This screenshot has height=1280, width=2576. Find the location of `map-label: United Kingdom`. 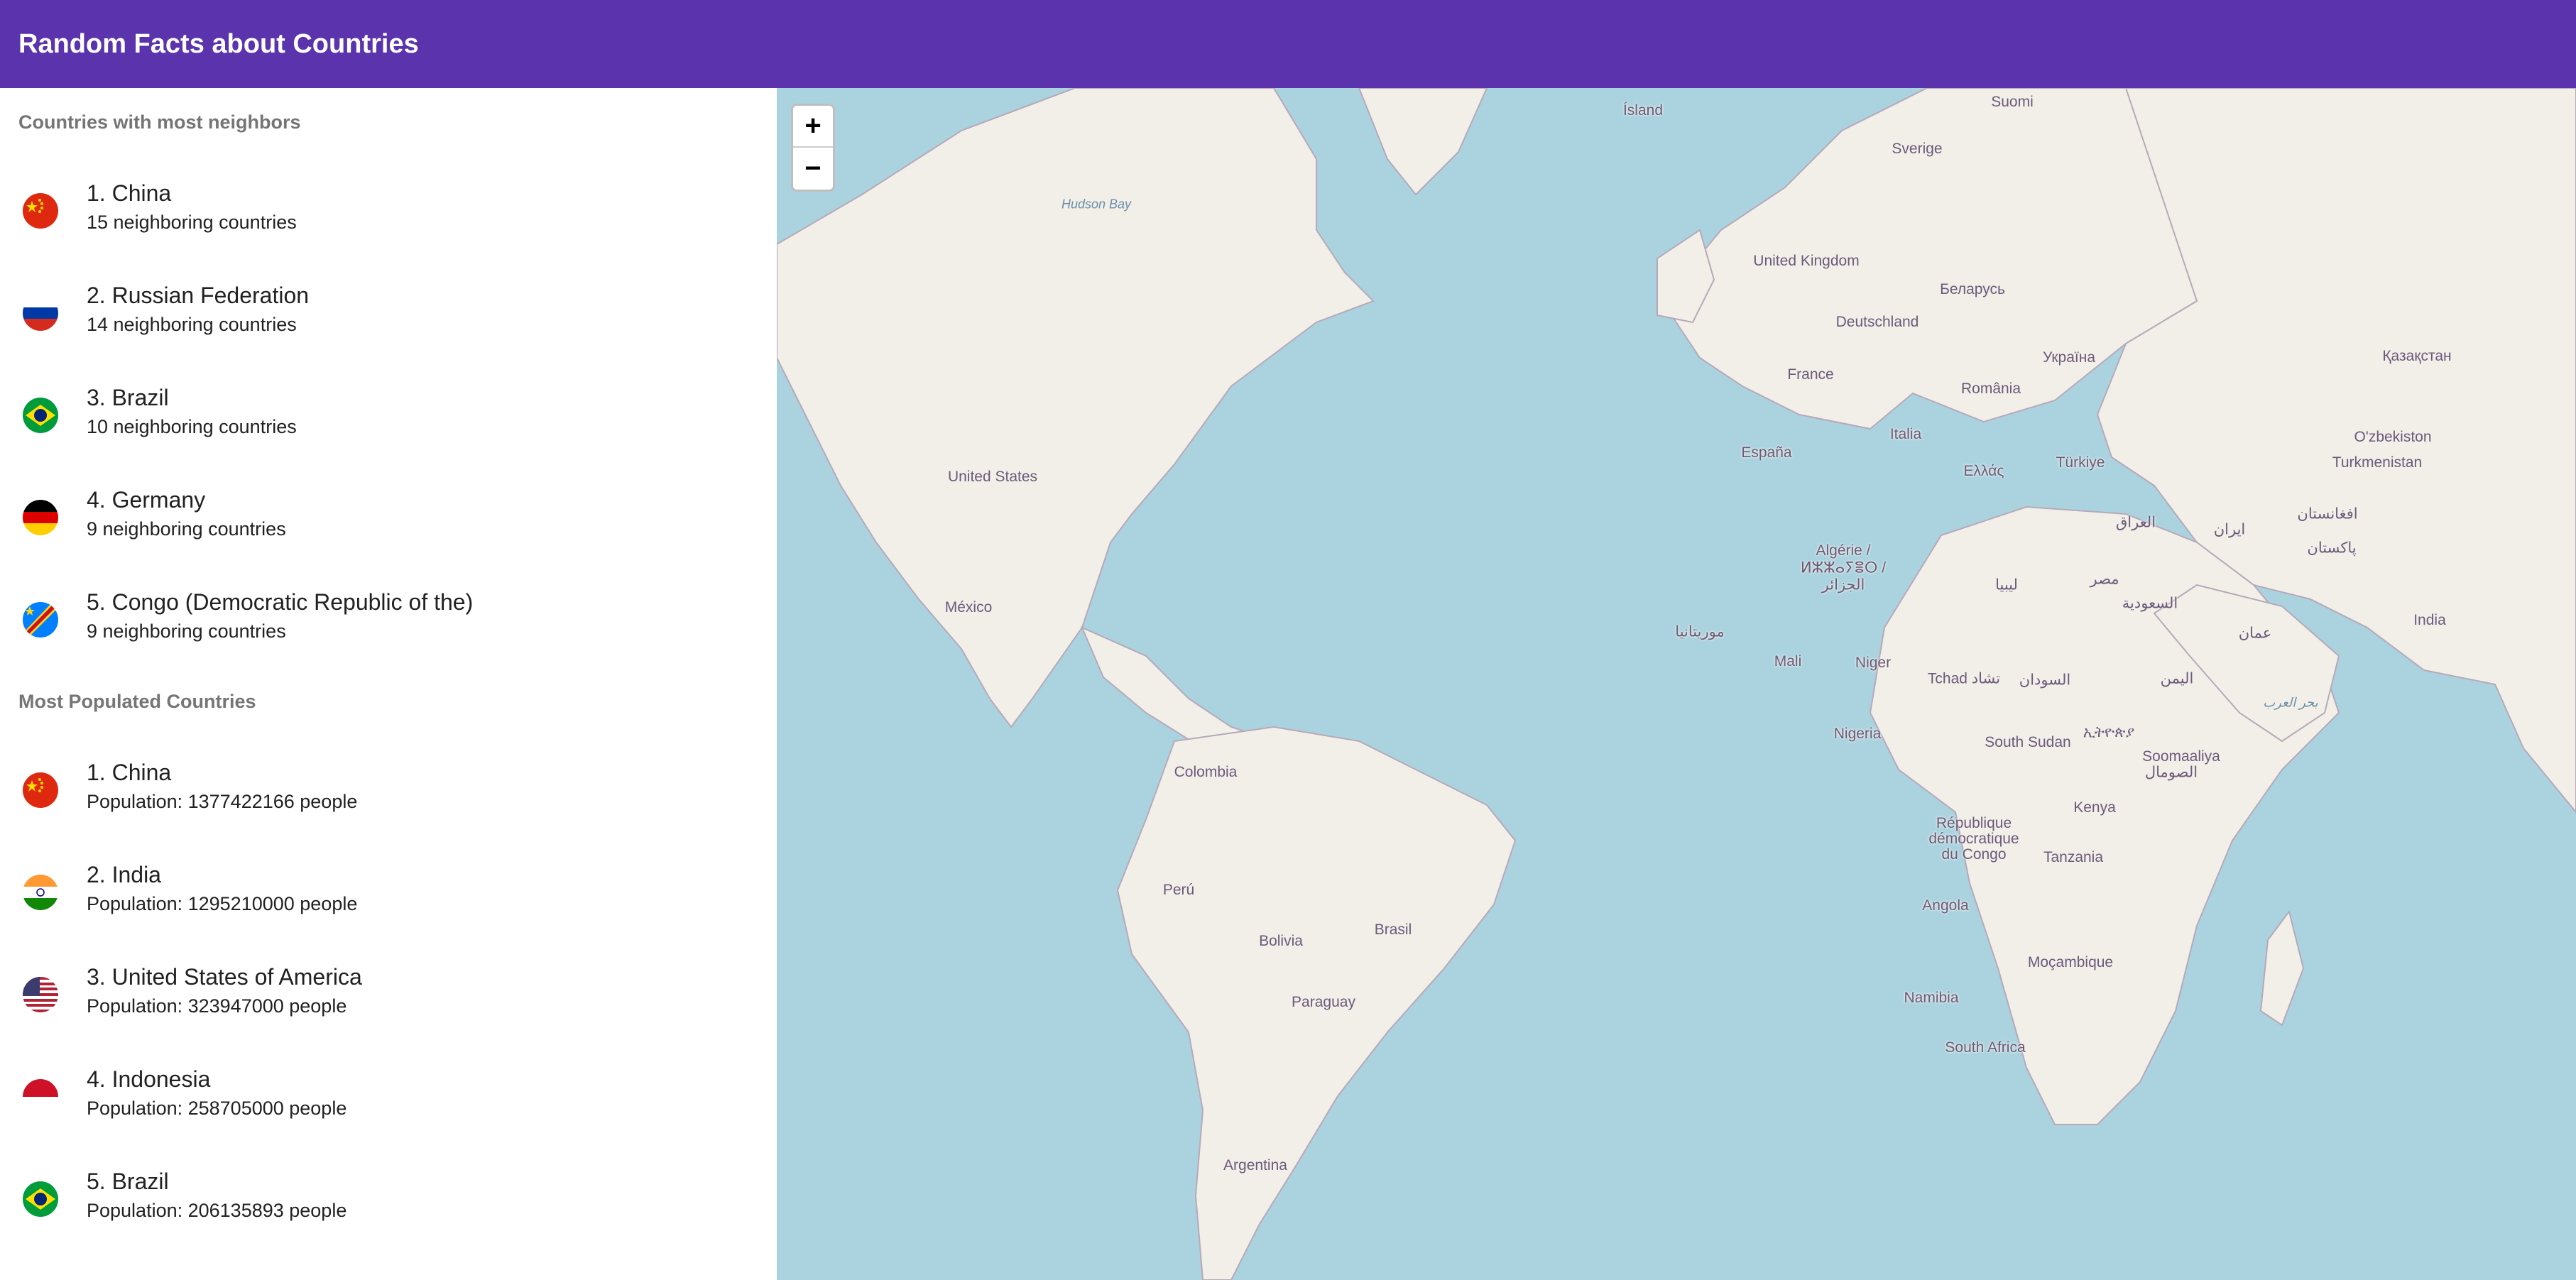

map-label: United Kingdom is located at coordinates (1806, 261).